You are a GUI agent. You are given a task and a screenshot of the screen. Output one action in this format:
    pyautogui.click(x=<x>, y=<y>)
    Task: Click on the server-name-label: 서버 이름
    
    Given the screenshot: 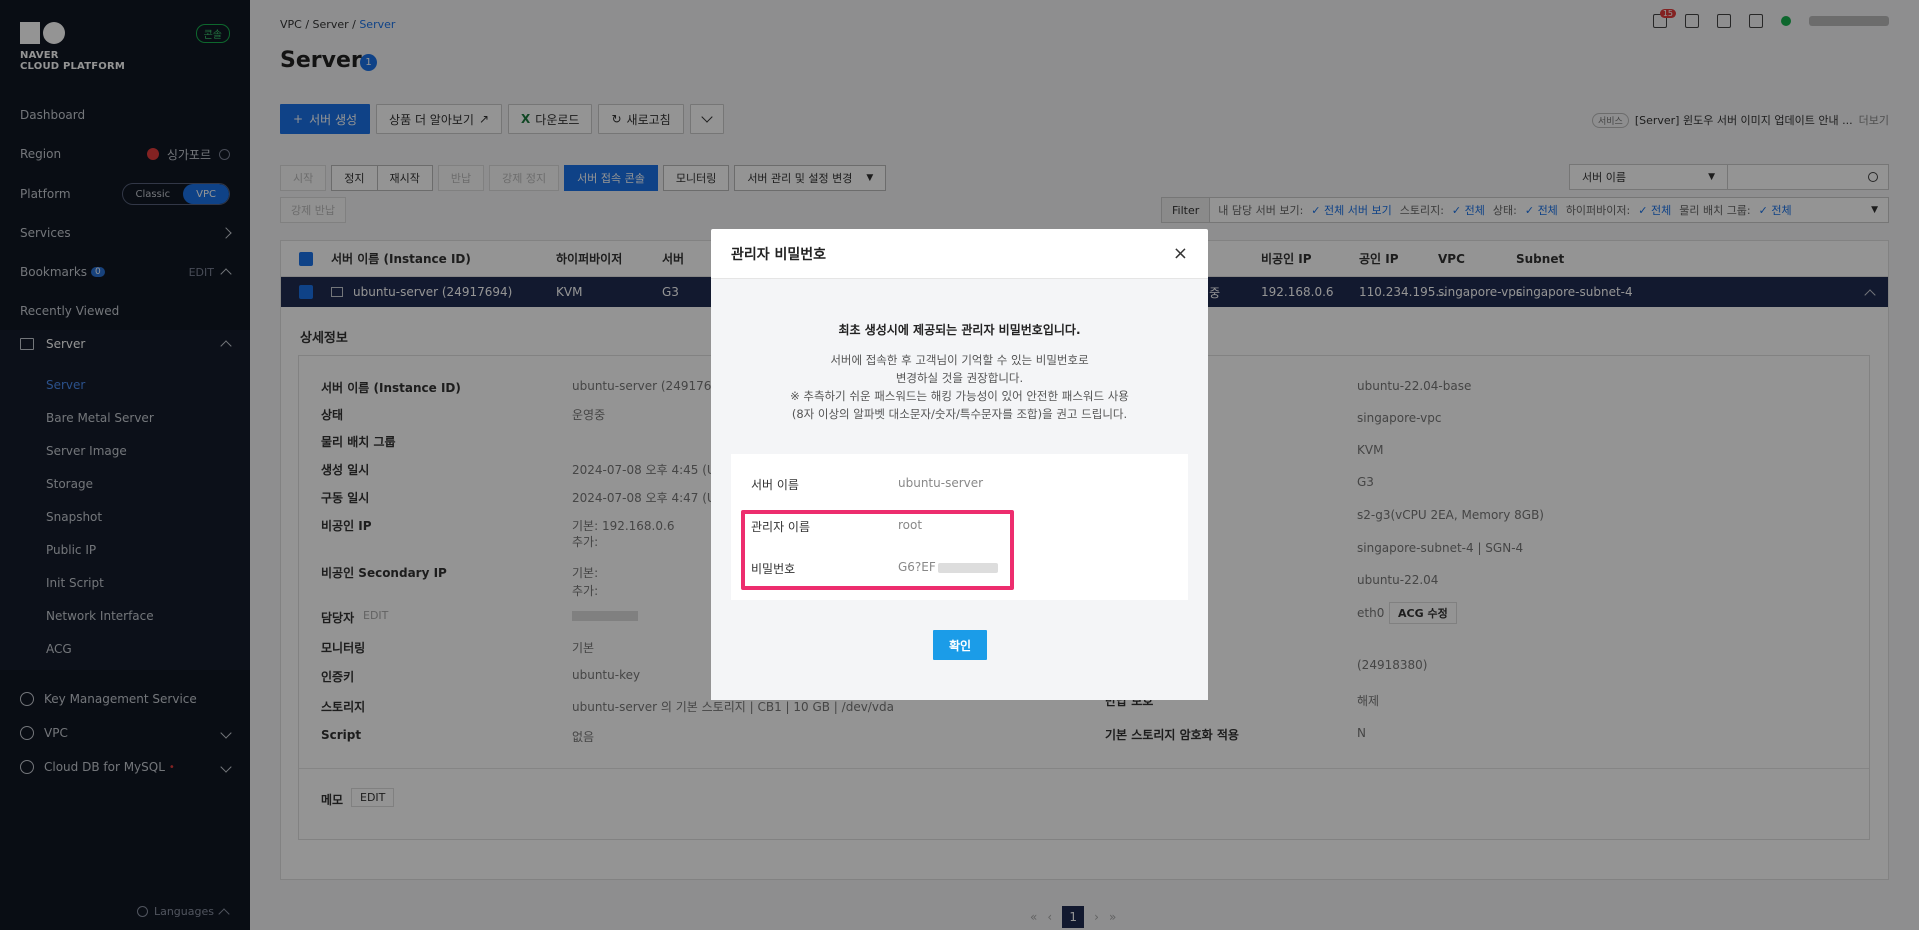 What is the action you would take?
    pyautogui.click(x=775, y=485)
    